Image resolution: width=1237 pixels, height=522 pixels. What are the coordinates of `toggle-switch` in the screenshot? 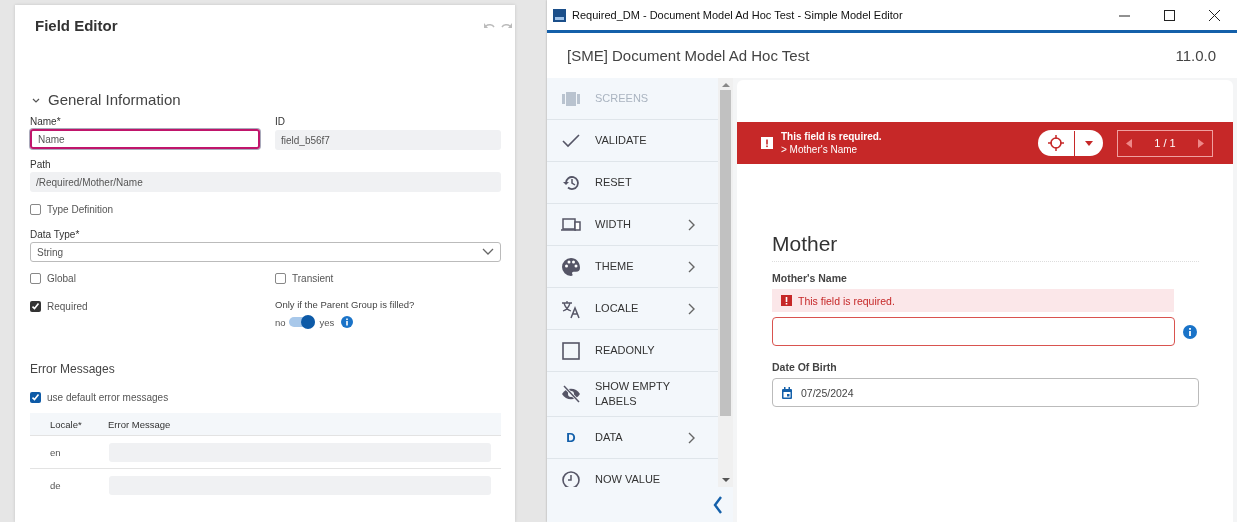 It's located at (301, 322).